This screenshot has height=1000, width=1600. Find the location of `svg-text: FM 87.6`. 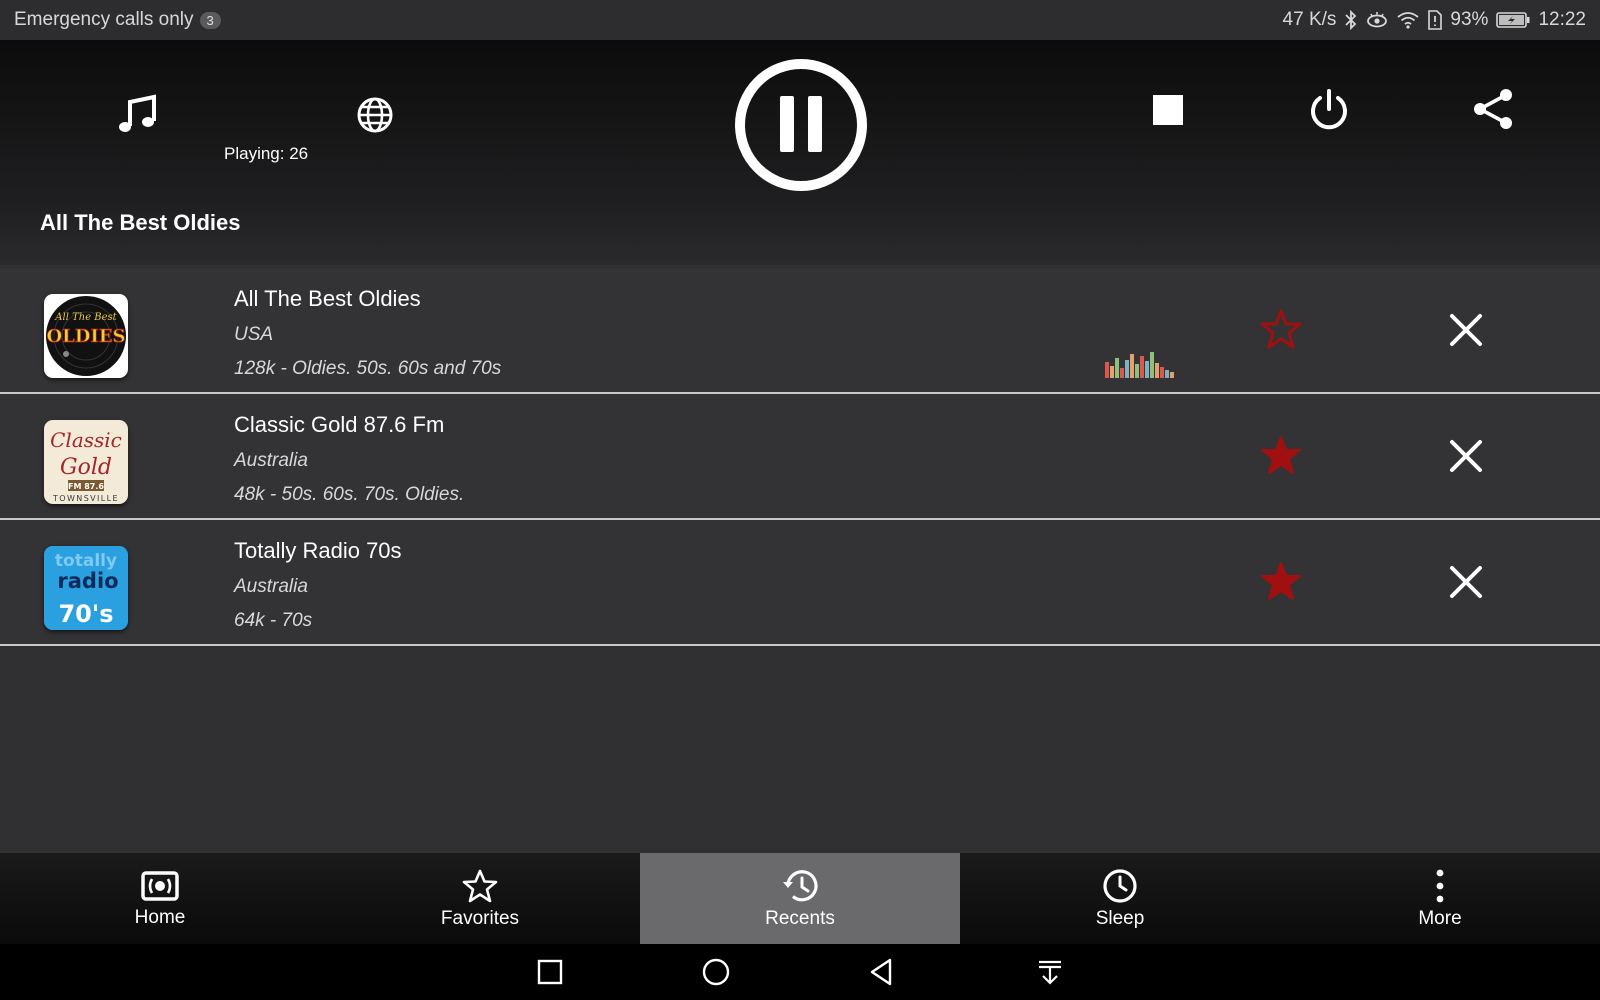

svg-text: FM 87.6 is located at coordinates (86, 486).